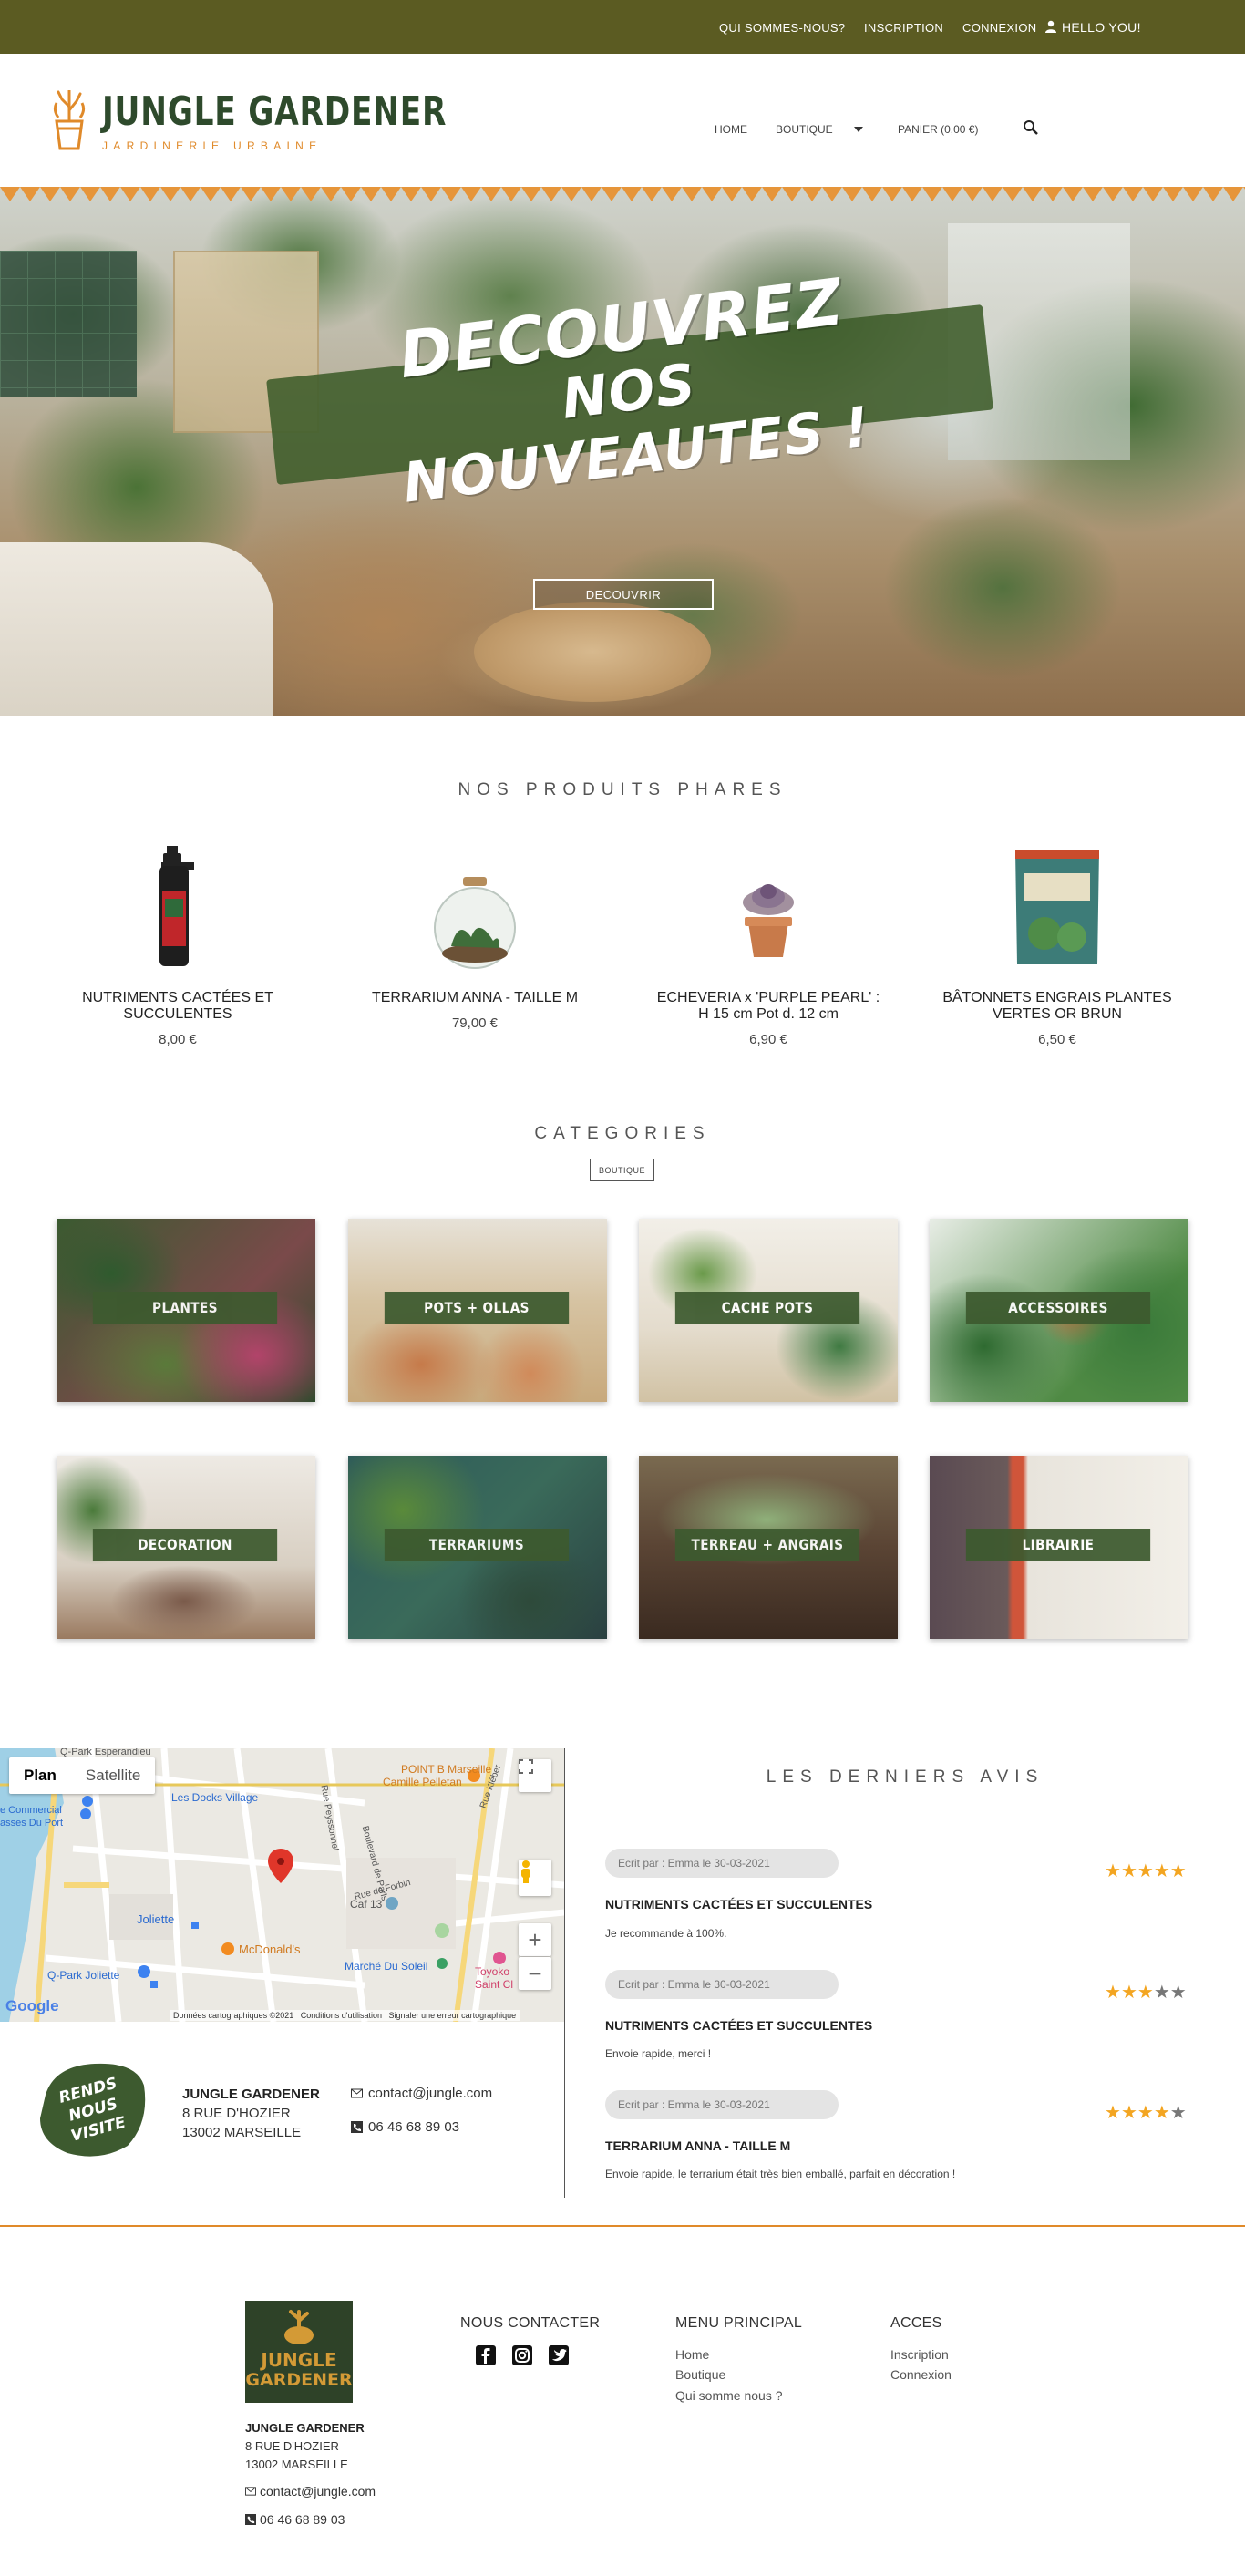  What do you see at coordinates (486, 2355) in the screenshot?
I see `facebook-icon` at bounding box center [486, 2355].